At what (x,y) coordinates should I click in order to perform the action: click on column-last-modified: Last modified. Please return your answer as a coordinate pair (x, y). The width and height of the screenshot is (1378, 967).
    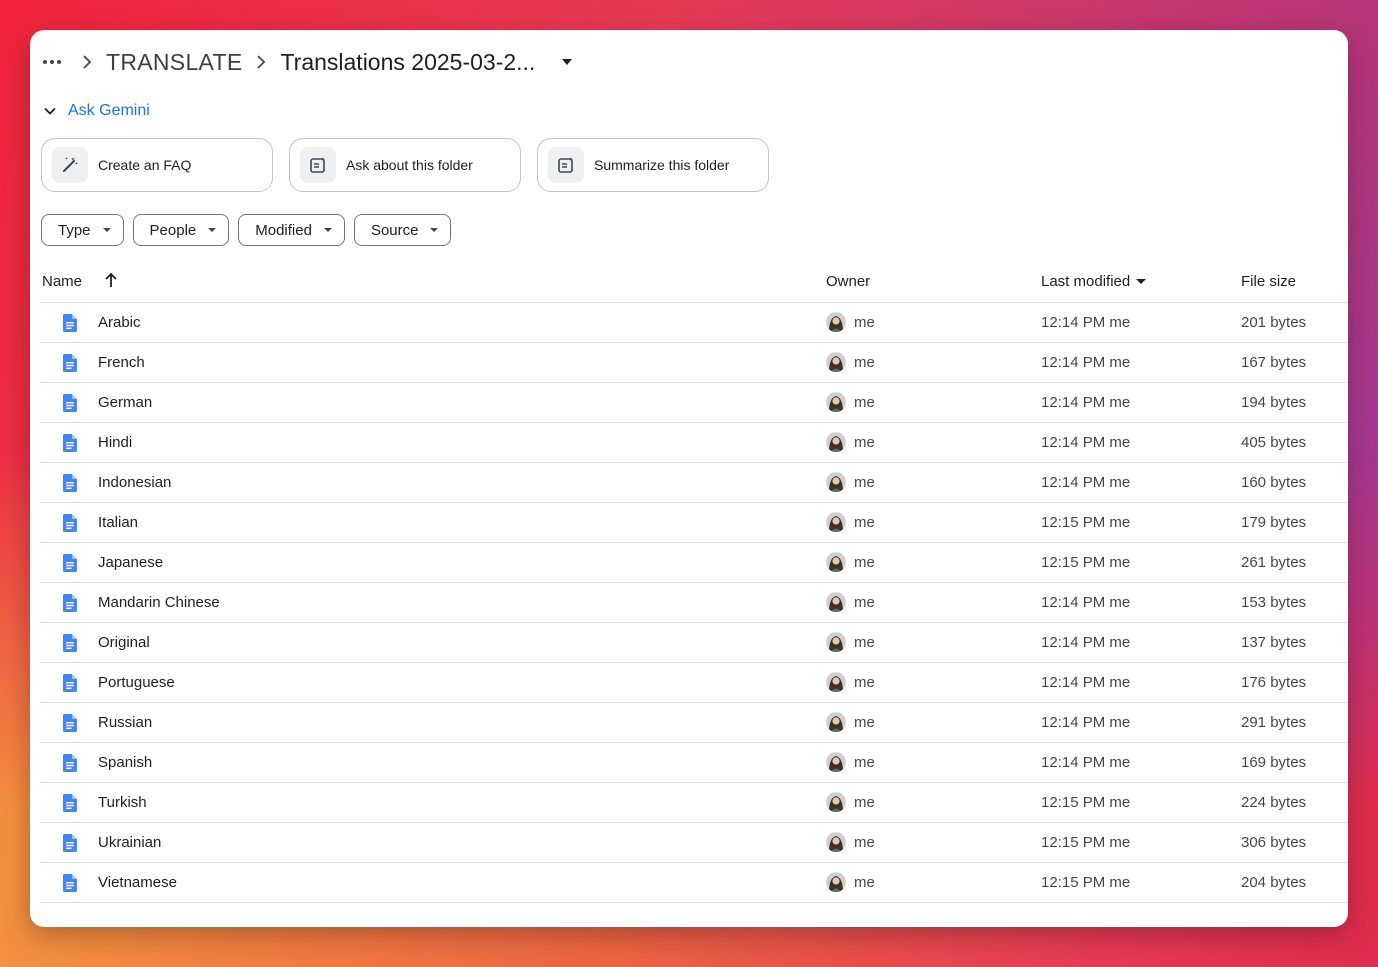
    Looking at the image, I should click on (1094, 281).